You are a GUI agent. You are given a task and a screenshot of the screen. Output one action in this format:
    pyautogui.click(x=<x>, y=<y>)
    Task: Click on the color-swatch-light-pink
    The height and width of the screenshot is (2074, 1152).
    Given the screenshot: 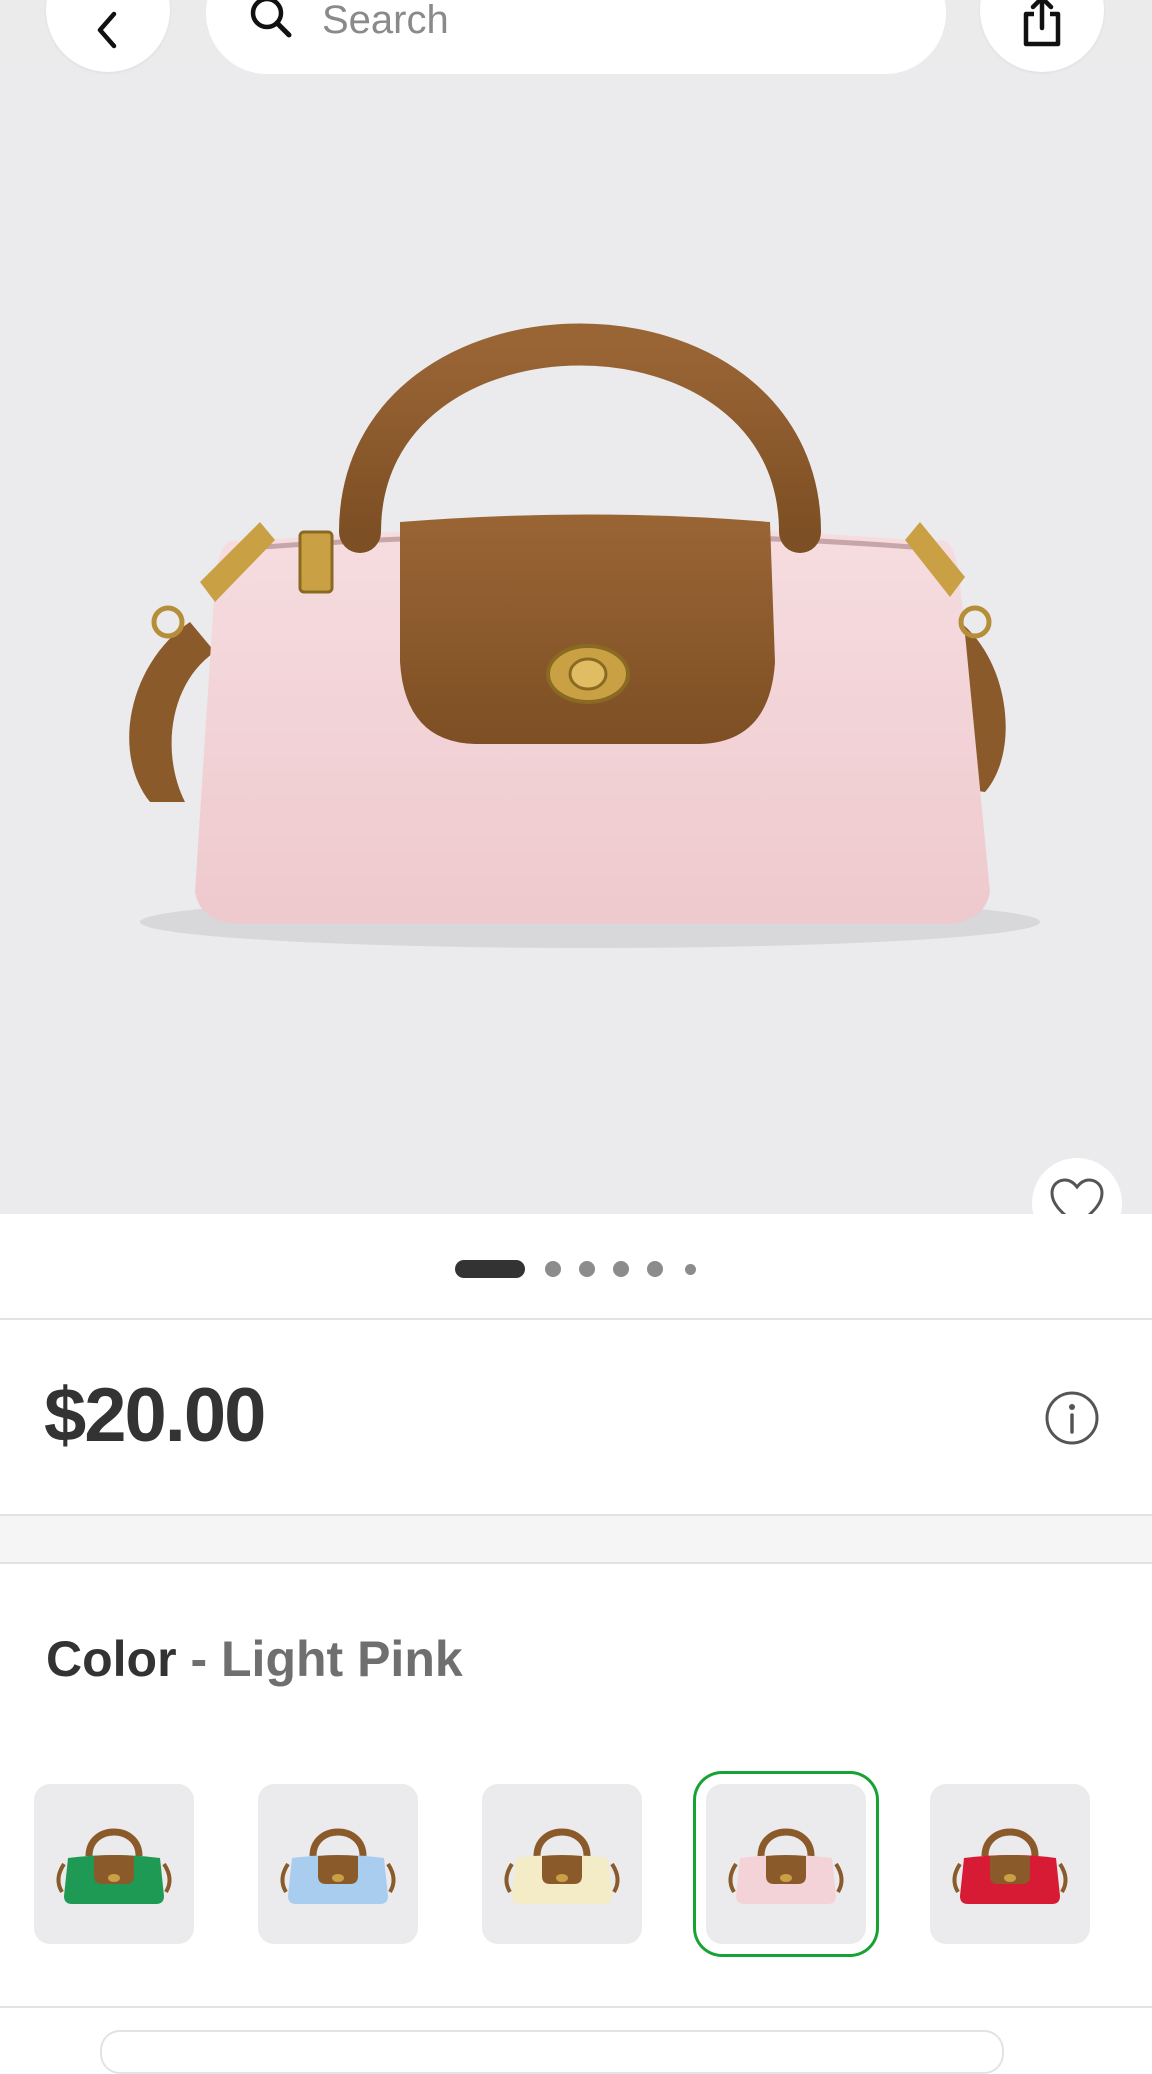 What is the action you would take?
    pyautogui.click(x=786, y=1864)
    